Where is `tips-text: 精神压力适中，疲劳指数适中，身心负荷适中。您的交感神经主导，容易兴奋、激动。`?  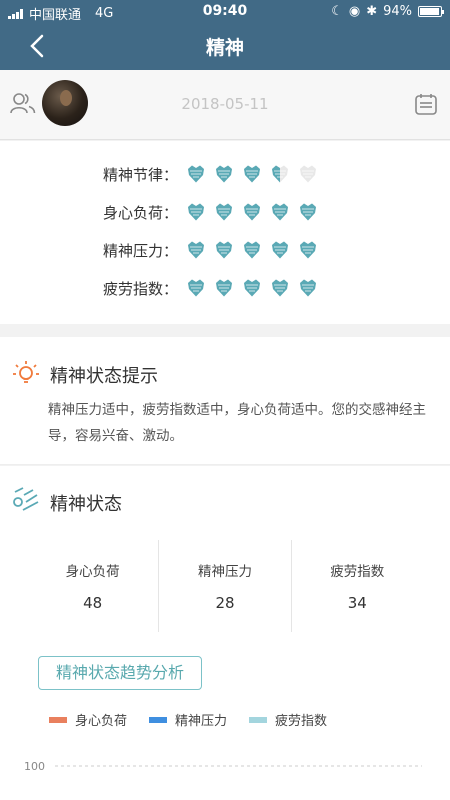
tips-text: 精神压力适中，疲劳指数适中，身心负荷适中。您的交感神经主导，容易兴奋、激动。 is located at coordinates (237, 423).